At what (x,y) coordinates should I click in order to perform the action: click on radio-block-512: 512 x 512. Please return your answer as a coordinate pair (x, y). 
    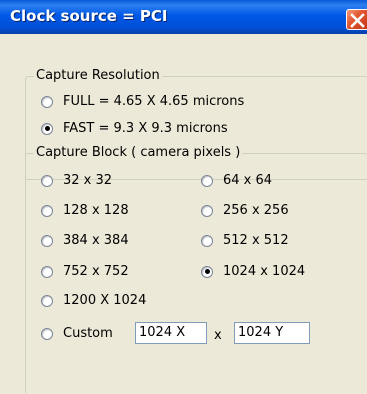
    Looking at the image, I should click on (245, 240).